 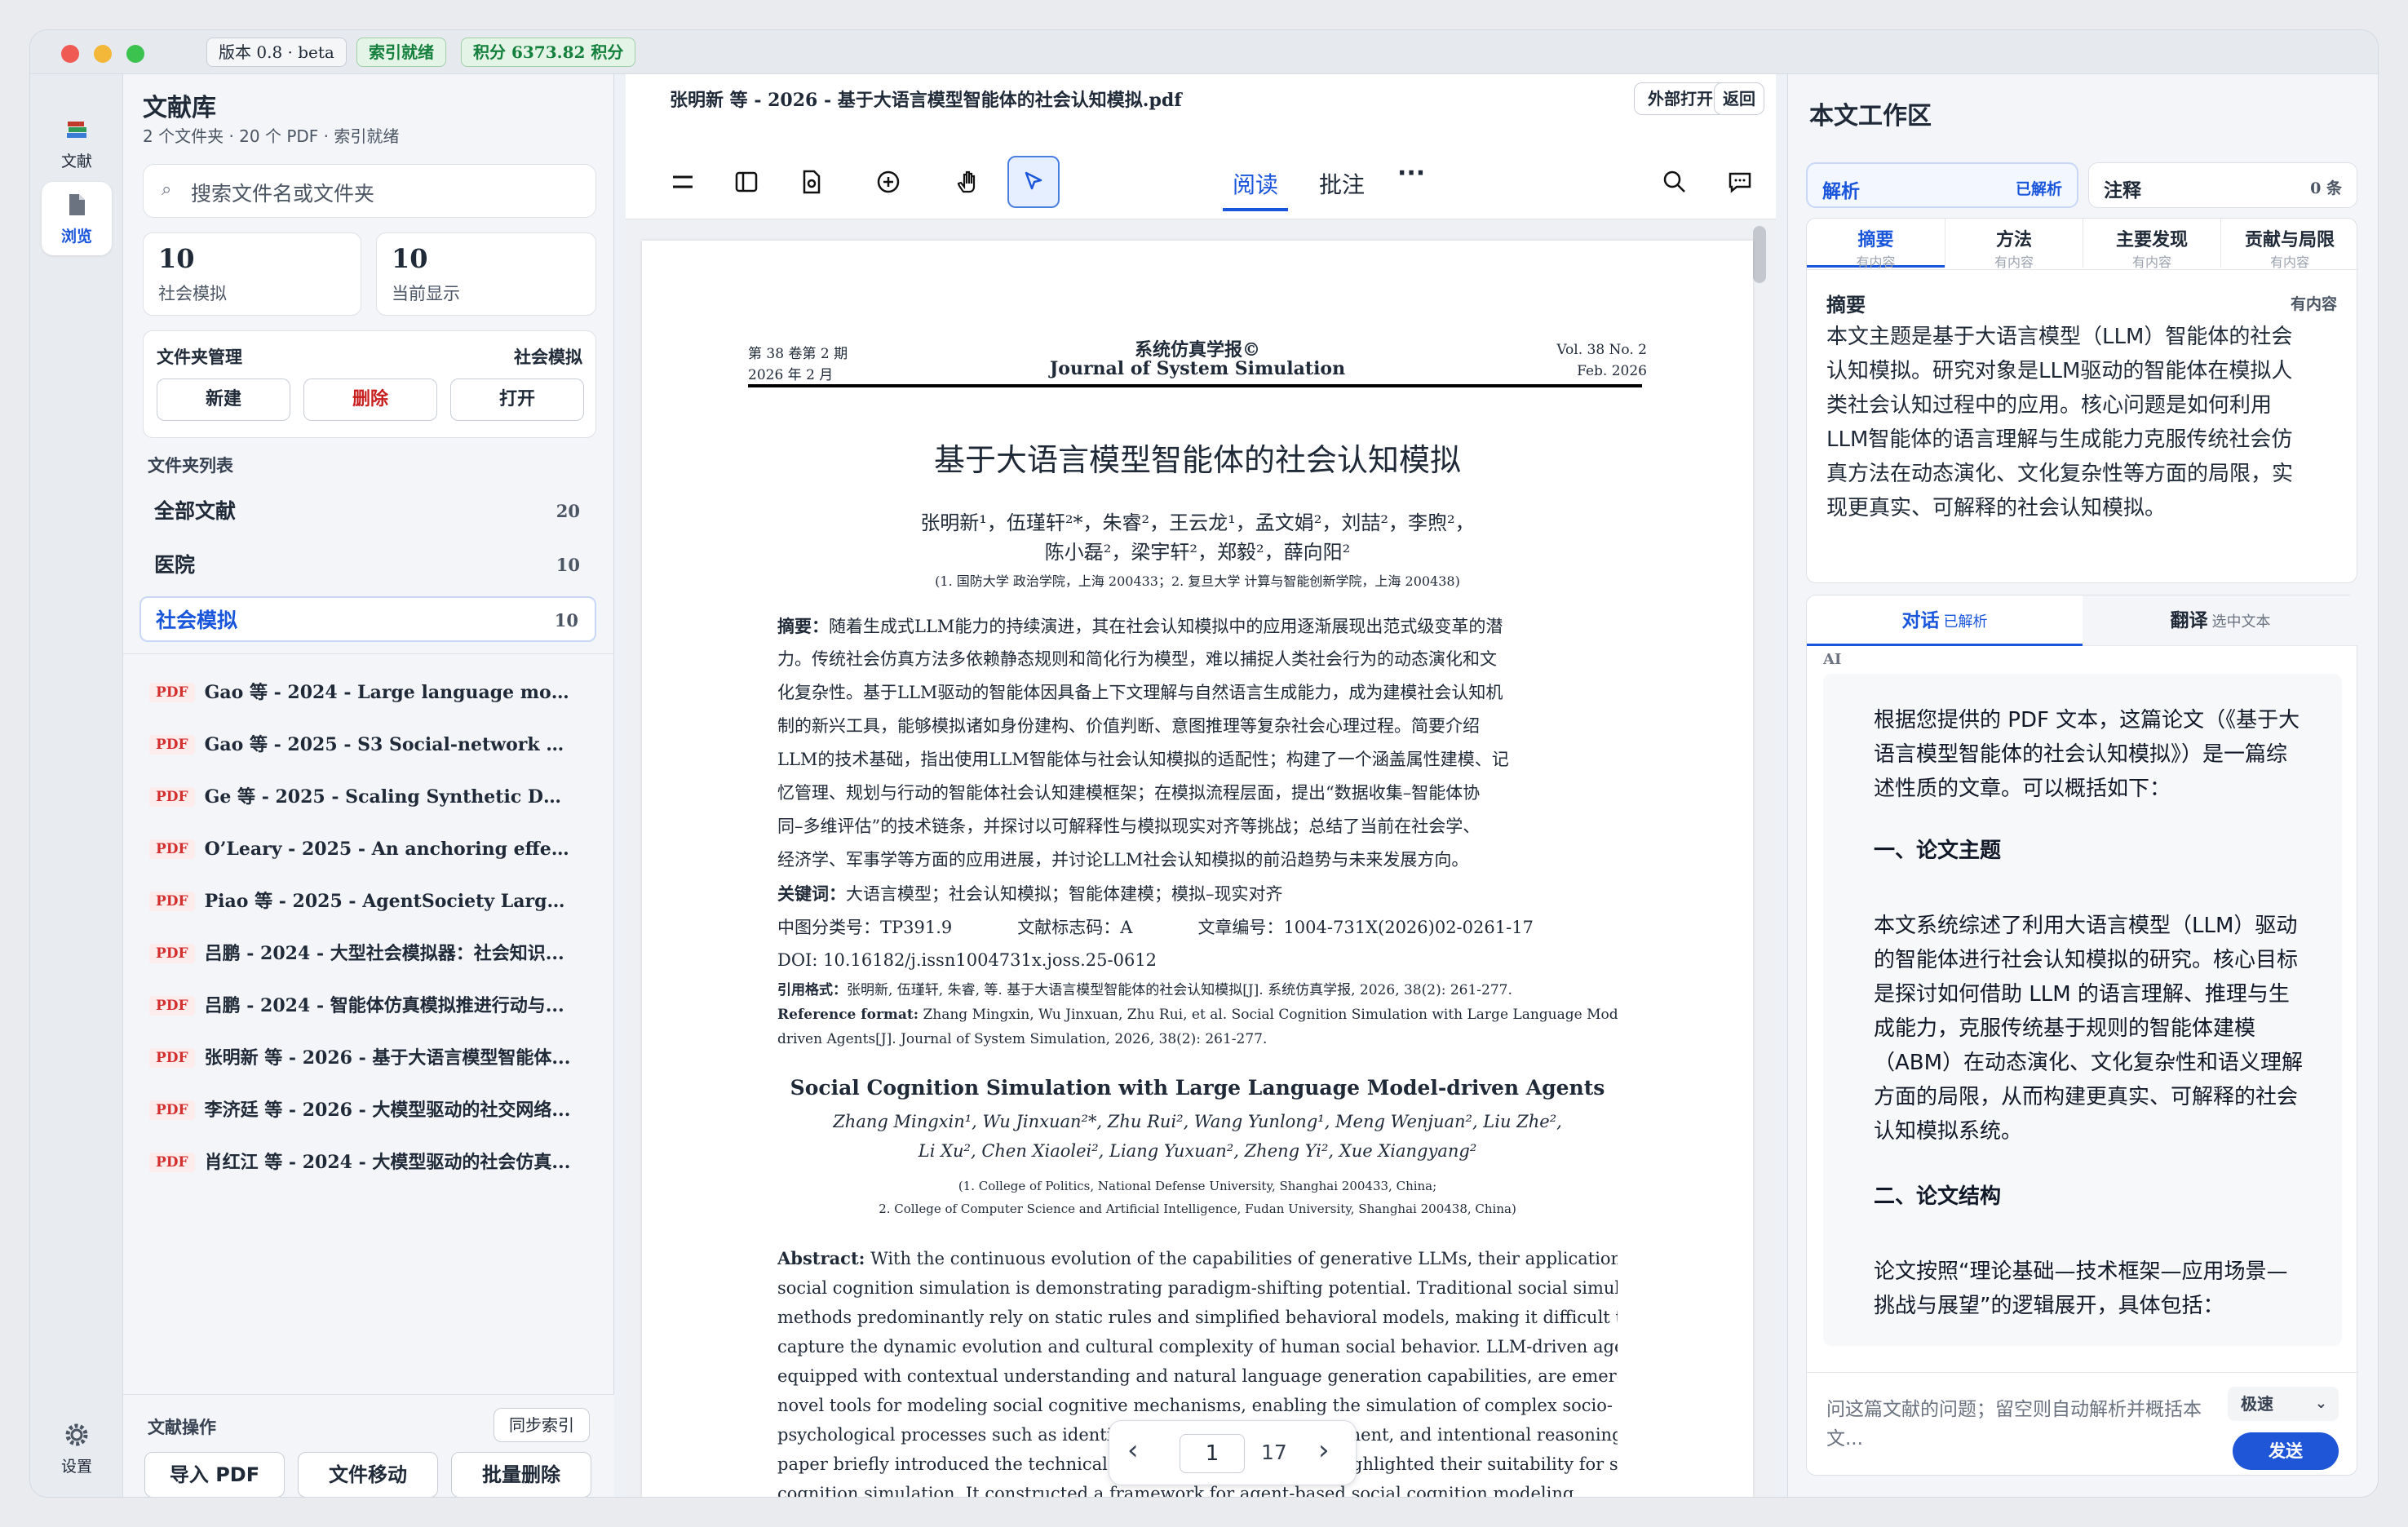 What do you see at coordinates (192, 293) in the screenshot?
I see `stat-label: 社会模拟` at bounding box center [192, 293].